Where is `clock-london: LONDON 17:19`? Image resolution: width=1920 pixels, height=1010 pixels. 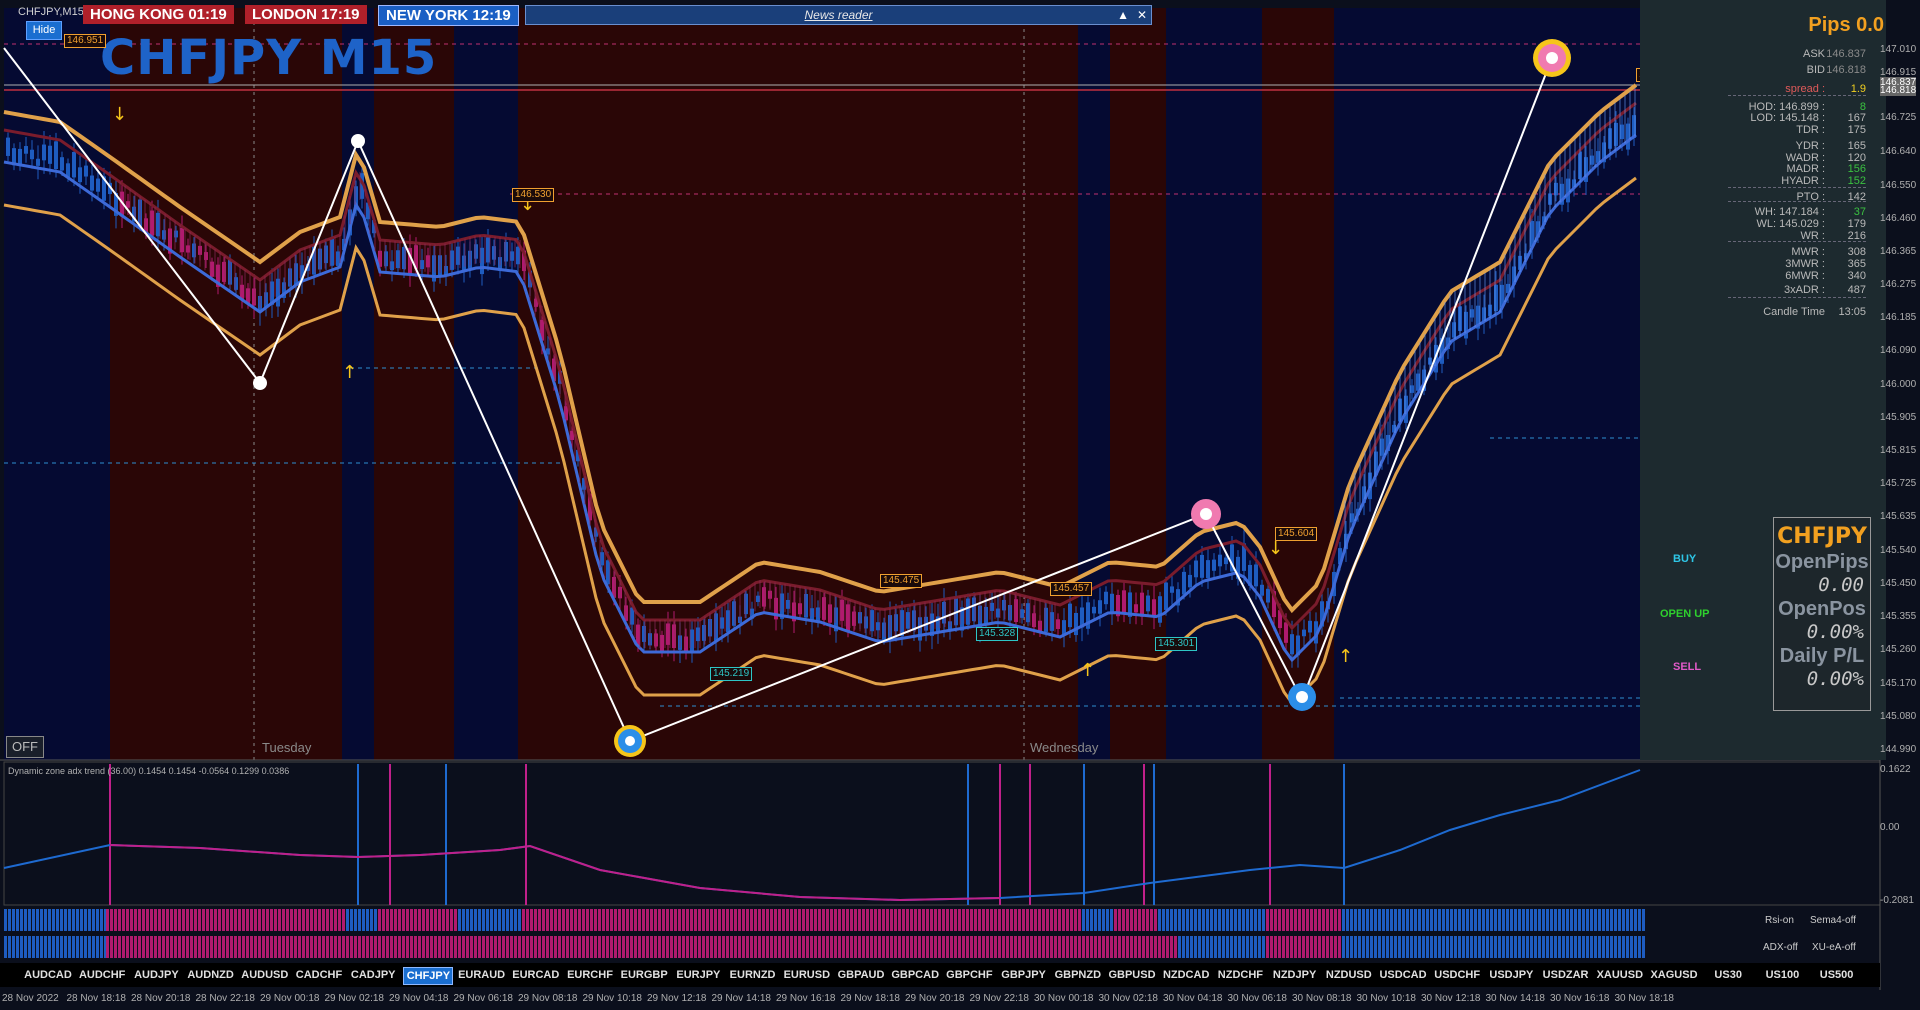
clock-london: LONDON 17:19 is located at coordinates (306, 14).